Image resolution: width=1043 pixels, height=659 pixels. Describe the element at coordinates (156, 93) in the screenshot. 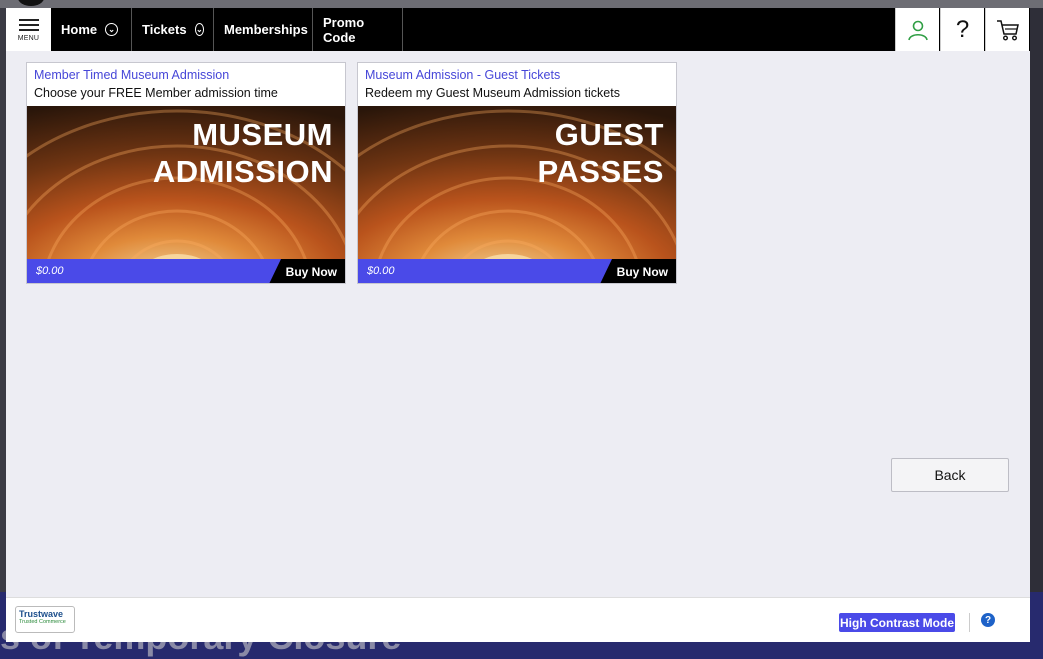

I see `card-subtitle: Choose your FREE Member admission time` at that location.